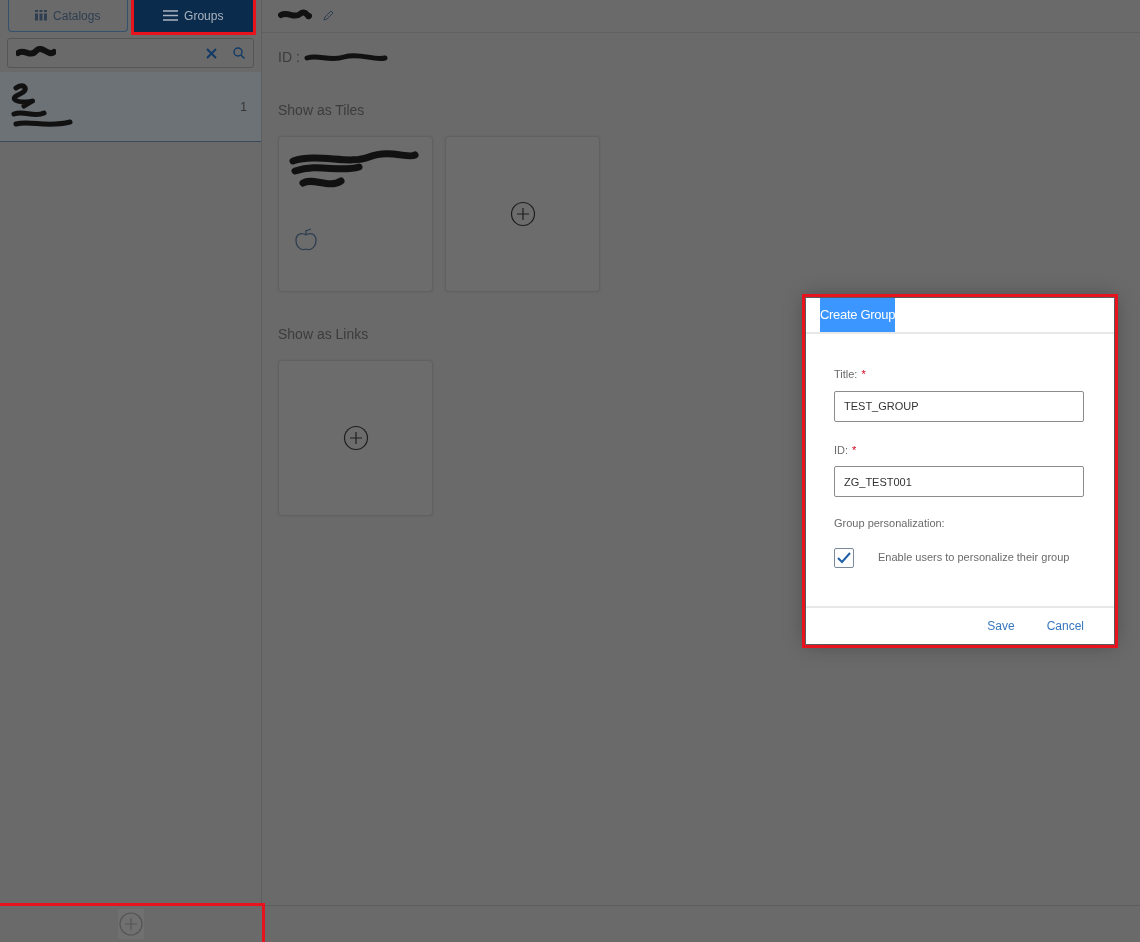 Image resolution: width=1140 pixels, height=942 pixels. Describe the element at coordinates (844, 557) in the screenshot. I see `checkbox` at that location.